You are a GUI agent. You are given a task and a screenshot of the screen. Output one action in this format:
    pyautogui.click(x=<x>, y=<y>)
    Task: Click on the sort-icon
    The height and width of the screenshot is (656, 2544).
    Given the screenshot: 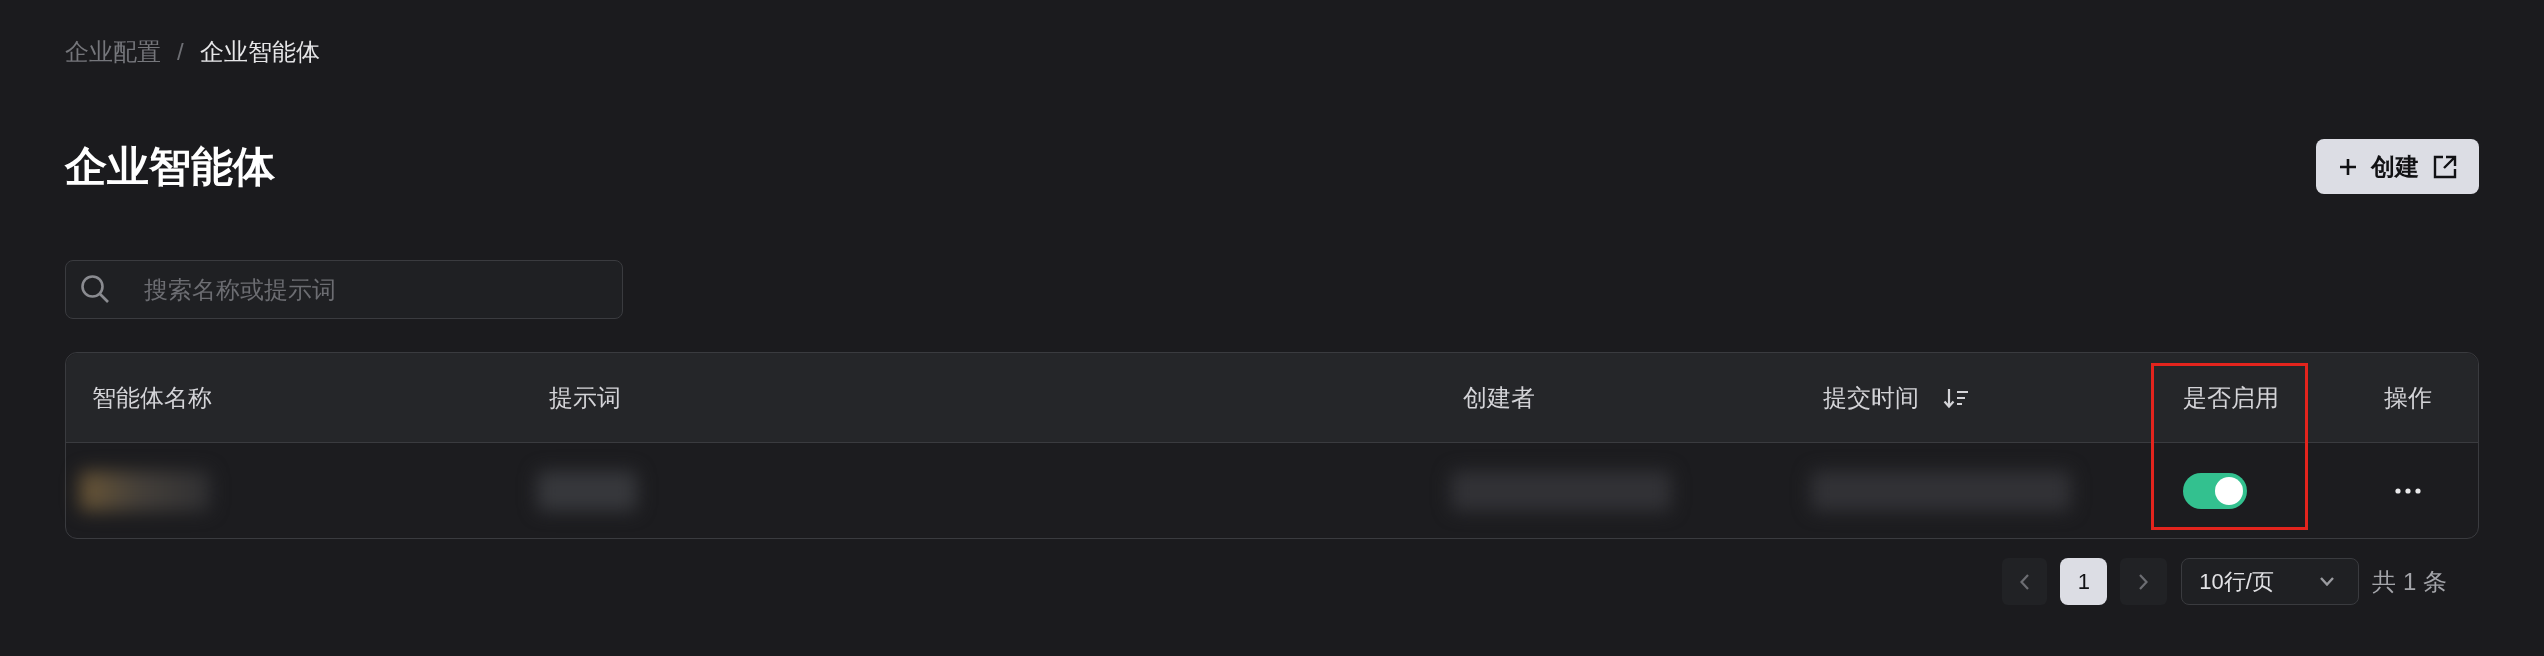 What is the action you would take?
    pyautogui.click(x=1956, y=397)
    